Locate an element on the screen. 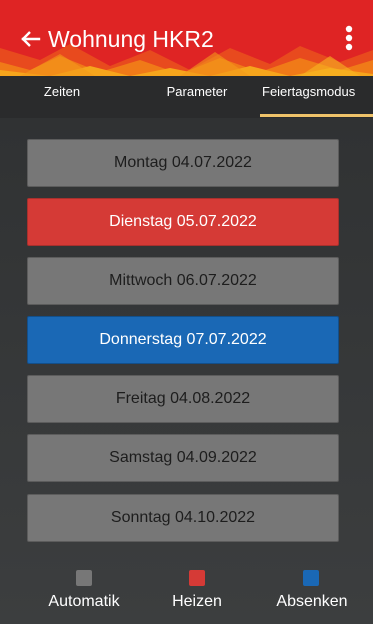  day-button-mittwoch: Mittwoch 06.07.2022 is located at coordinates (183, 281).